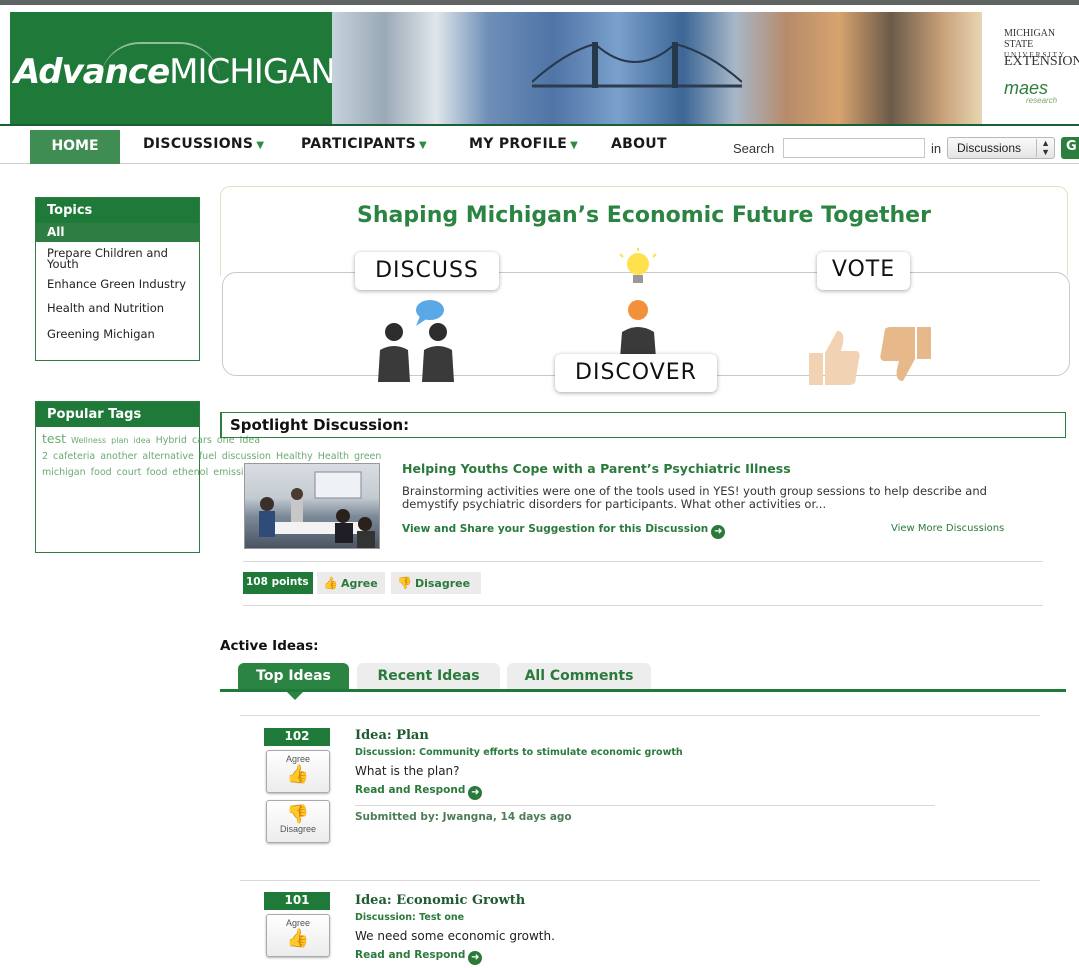  I want to click on search-scope-value: Discussions, so click(989, 148).